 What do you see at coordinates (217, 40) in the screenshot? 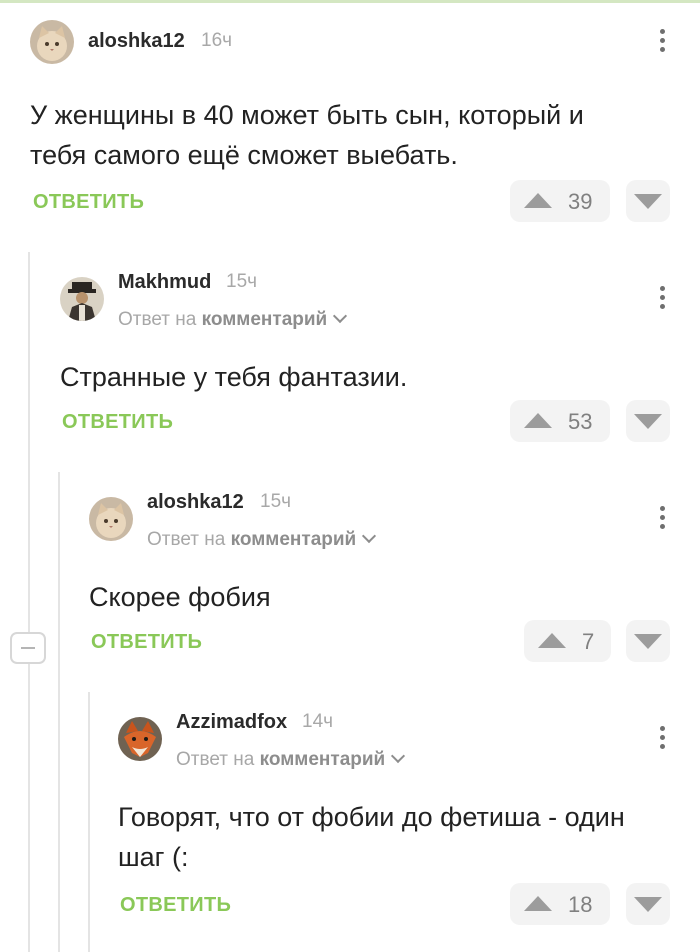
I see `comment-time: 16ч` at bounding box center [217, 40].